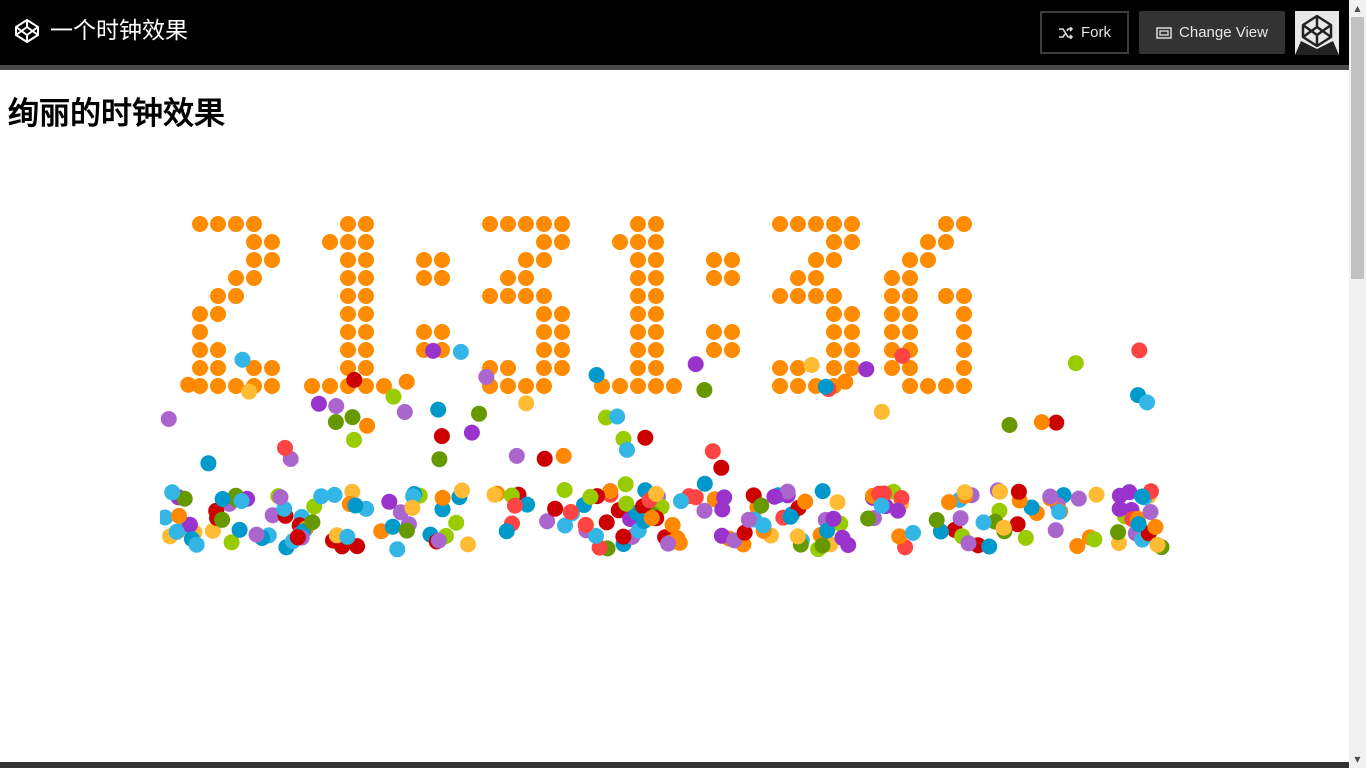  What do you see at coordinates (27, 31) in the screenshot?
I see `codepen-logo-icon` at bounding box center [27, 31].